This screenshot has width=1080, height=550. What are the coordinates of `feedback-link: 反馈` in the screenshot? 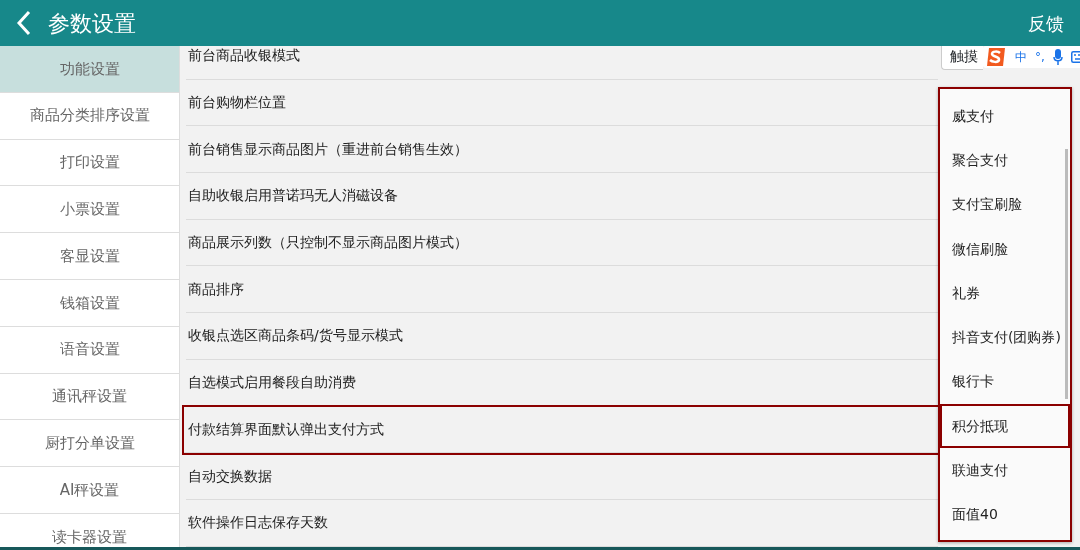 It's located at (1046, 23).